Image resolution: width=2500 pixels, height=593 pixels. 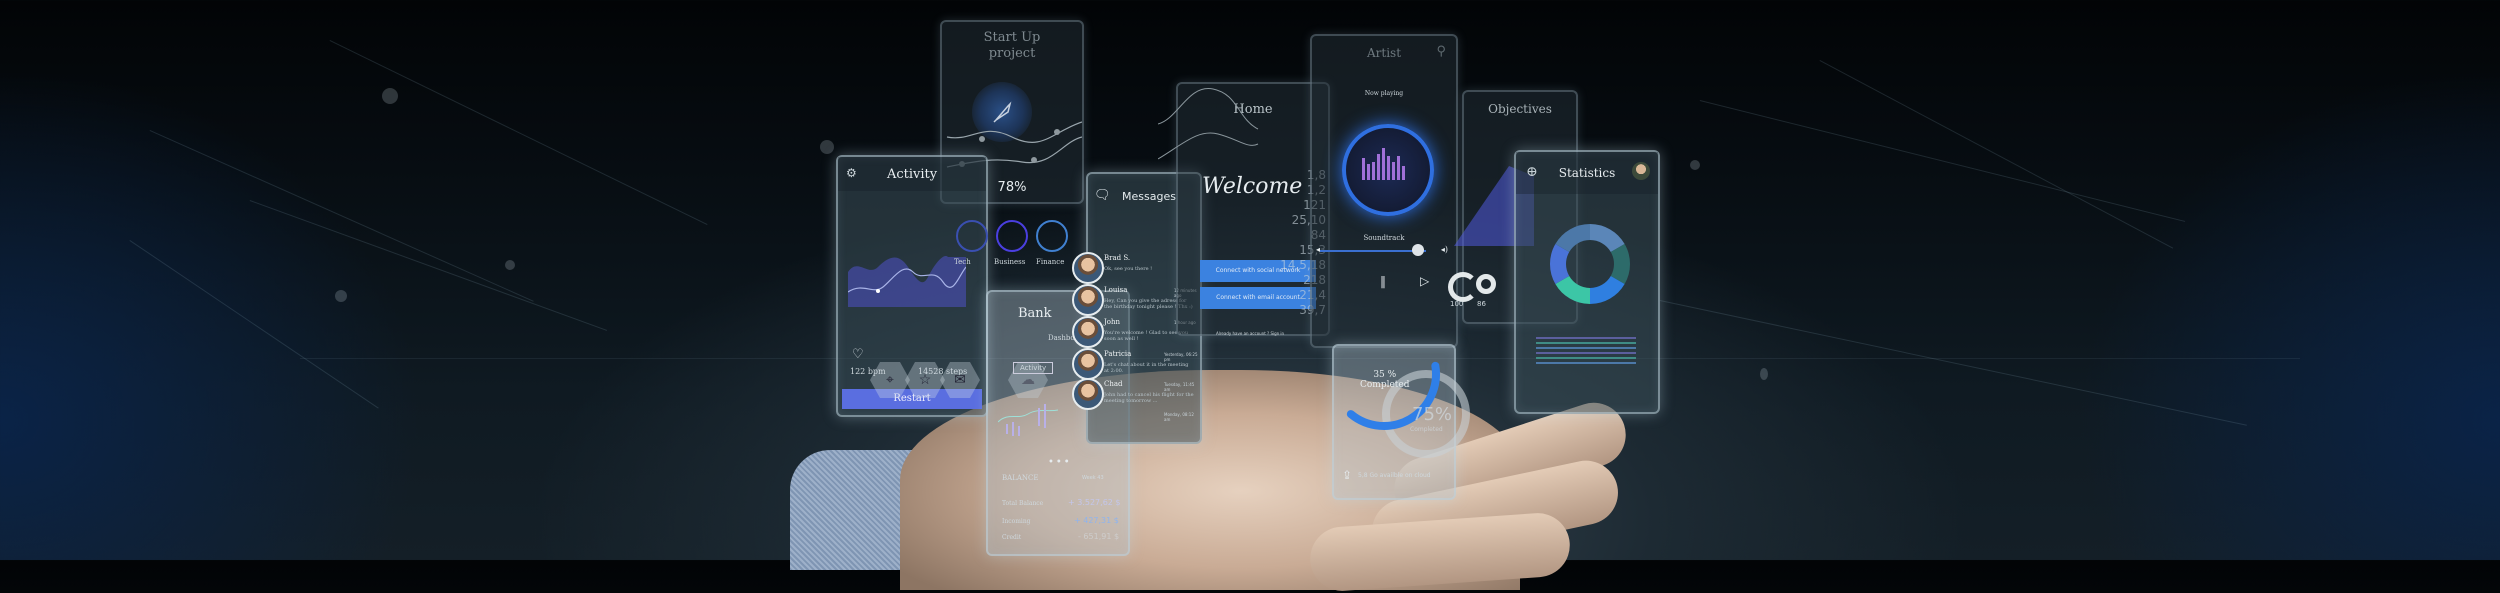 I want to click on category-label: Tech, so click(x=962, y=262).